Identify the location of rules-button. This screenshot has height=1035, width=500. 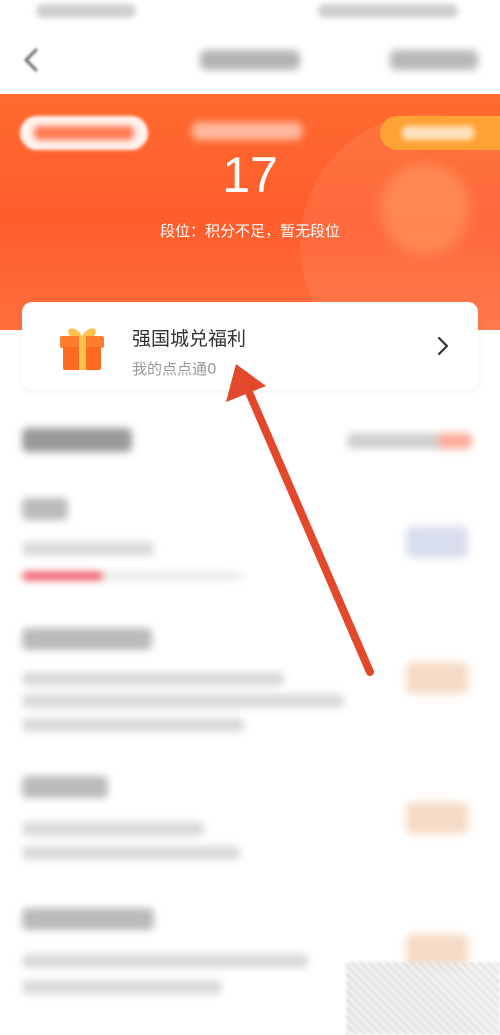
(440, 133).